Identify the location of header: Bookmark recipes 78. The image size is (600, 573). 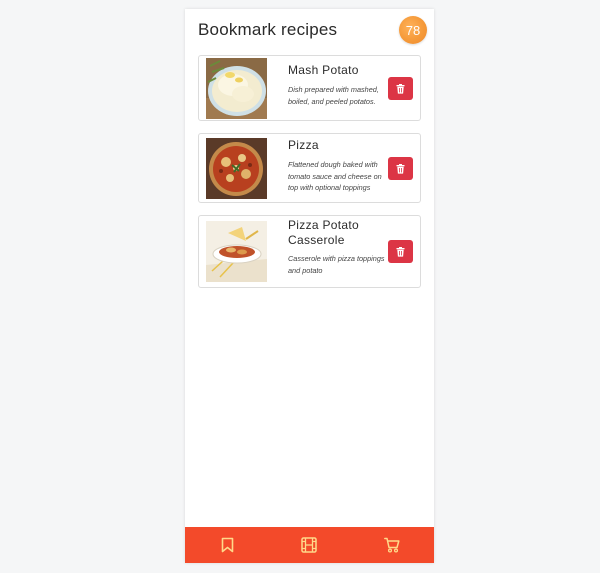
(309, 31).